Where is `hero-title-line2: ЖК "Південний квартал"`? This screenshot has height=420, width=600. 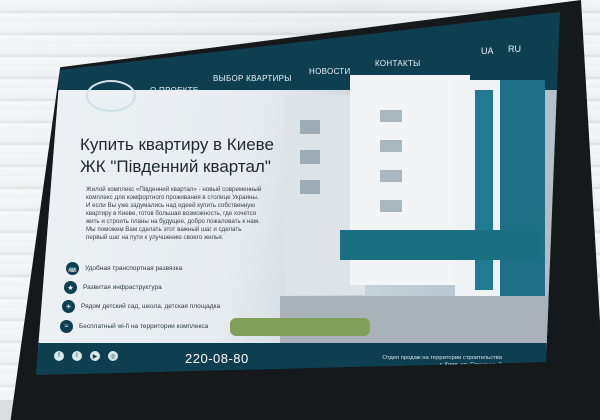
hero-title-line2: ЖК "Південний квартал" is located at coordinates (175, 166).